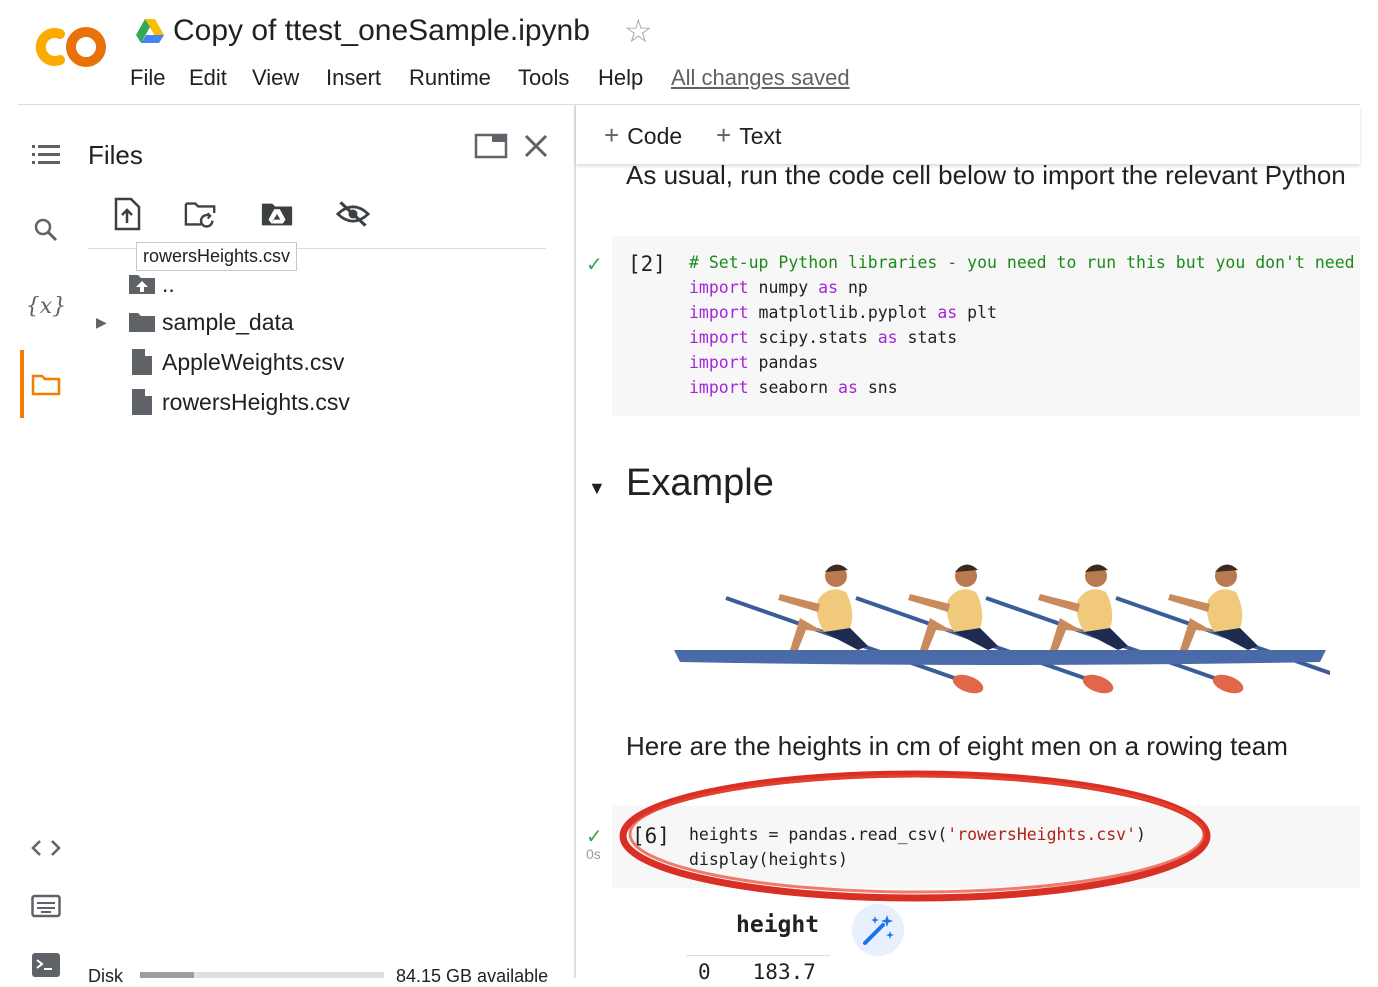  What do you see at coordinates (843, 312) in the screenshot?
I see `code-line: import matplotlib.pyplot as plt` at bounding box center [843, 312].